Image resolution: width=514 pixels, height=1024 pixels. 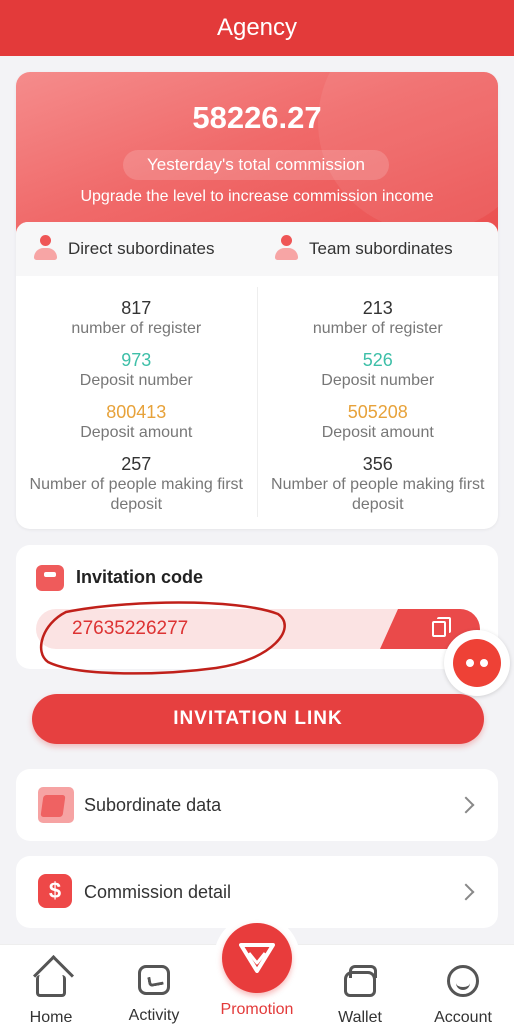 I want to click on team-subordinates-header: Team subordinates, so click(x=377, y=249).